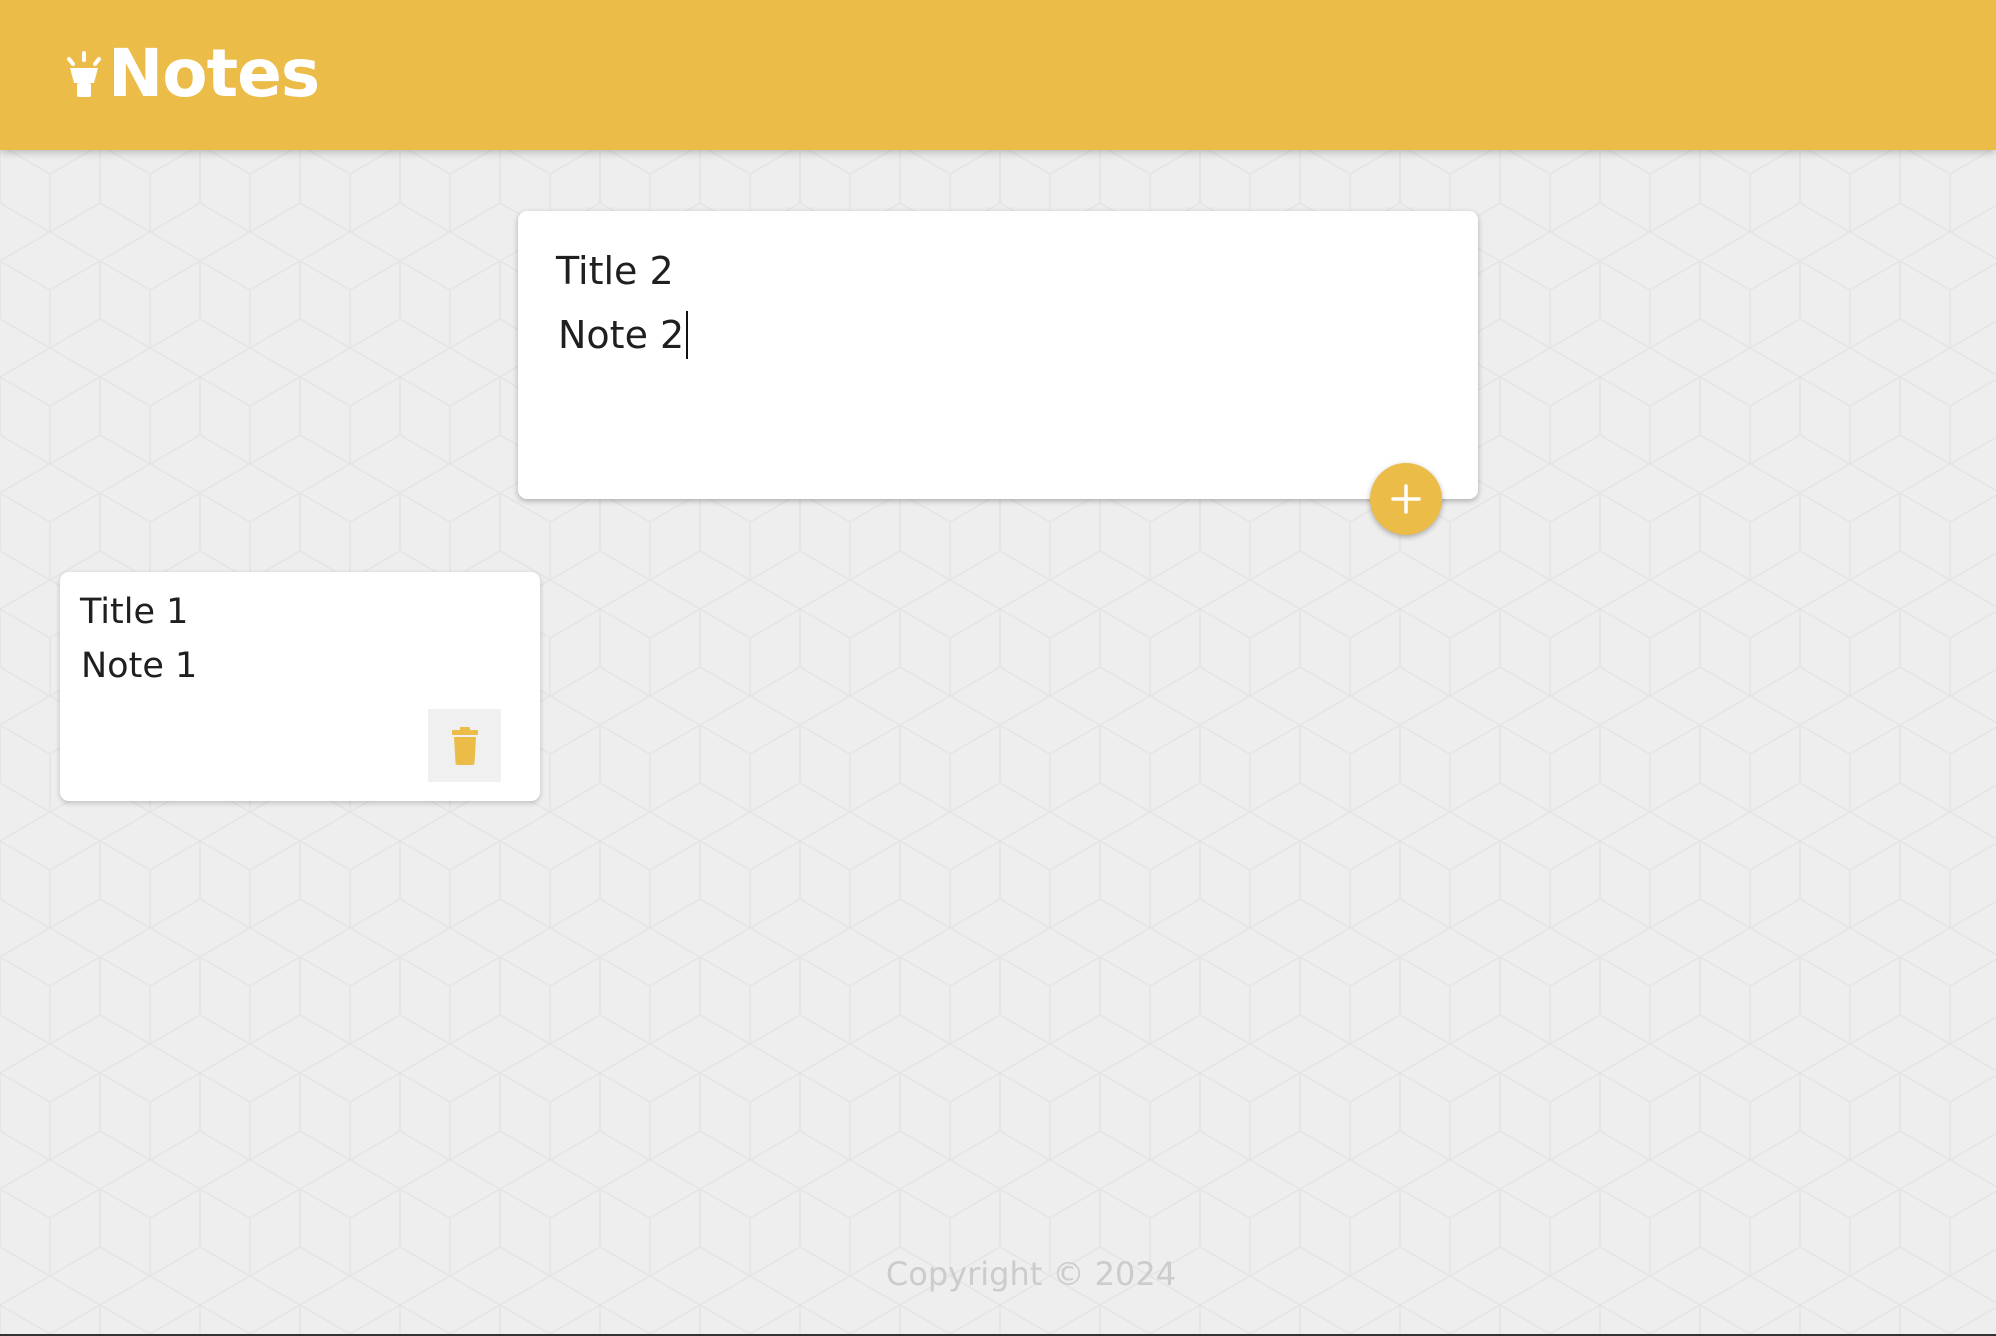 The height and width of the screenshot is (1336, 1996). What do you see at coordinates (84, 74) in the screenshot?
I see `lightbulb-icon` at bounding box center [84, 74].